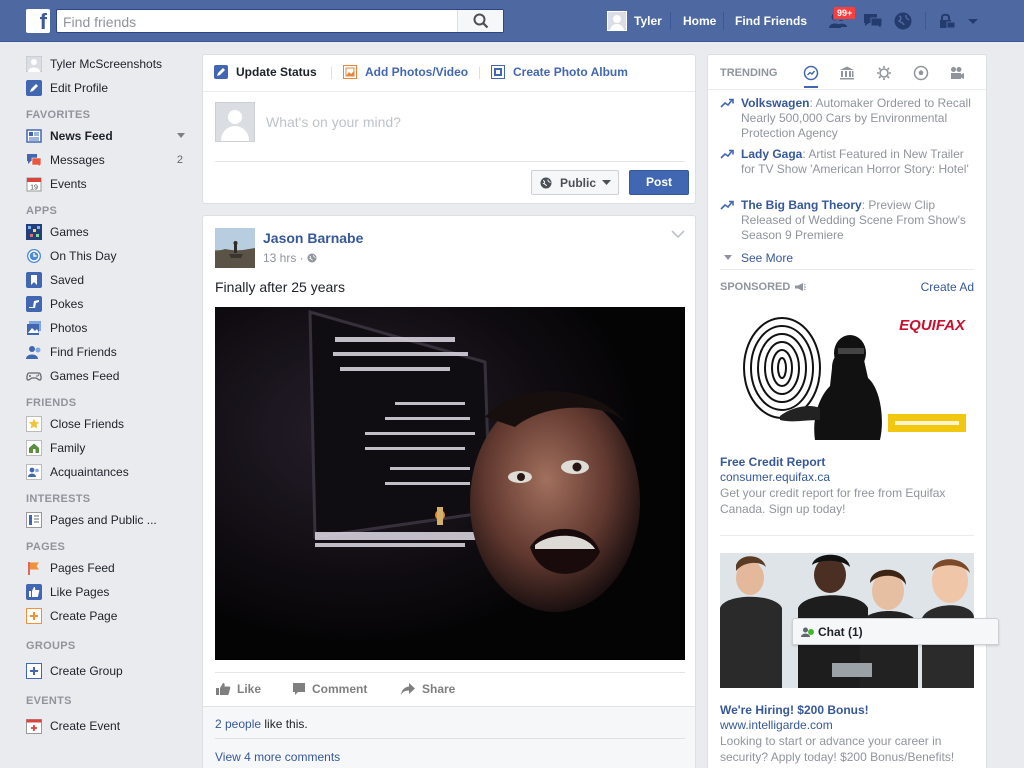  Describe the element at coordinates (80, 592) in the screenshot. I see `sidebar-item-label: Like Pages` at that location.